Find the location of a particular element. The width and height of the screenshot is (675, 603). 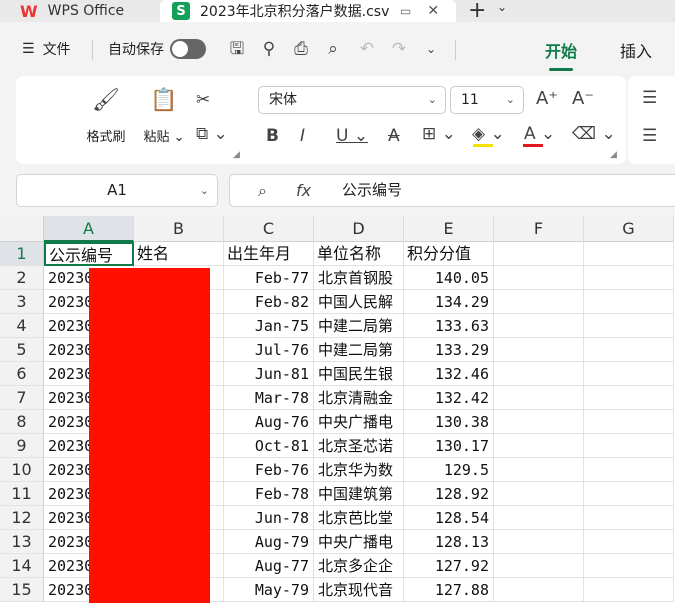

column-header-b: B is located at coordinates (179, 229).